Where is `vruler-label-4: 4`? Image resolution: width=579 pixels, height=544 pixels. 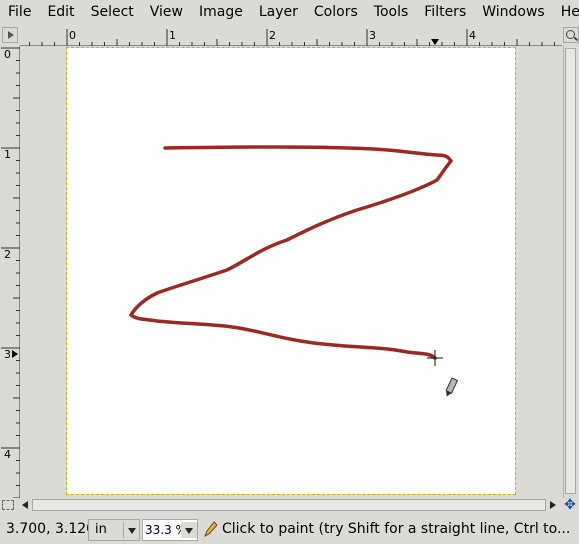
vruler-label-4: 4 is located at coordinates (7, 454).